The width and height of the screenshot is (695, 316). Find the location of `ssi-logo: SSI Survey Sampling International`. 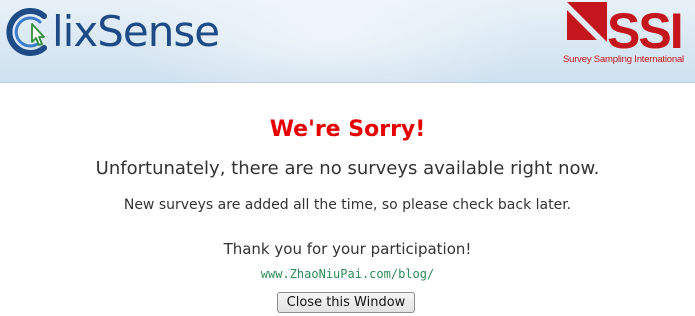

ssi-logo: SSI Survey Sampling International is located at coordinates (627, 35).